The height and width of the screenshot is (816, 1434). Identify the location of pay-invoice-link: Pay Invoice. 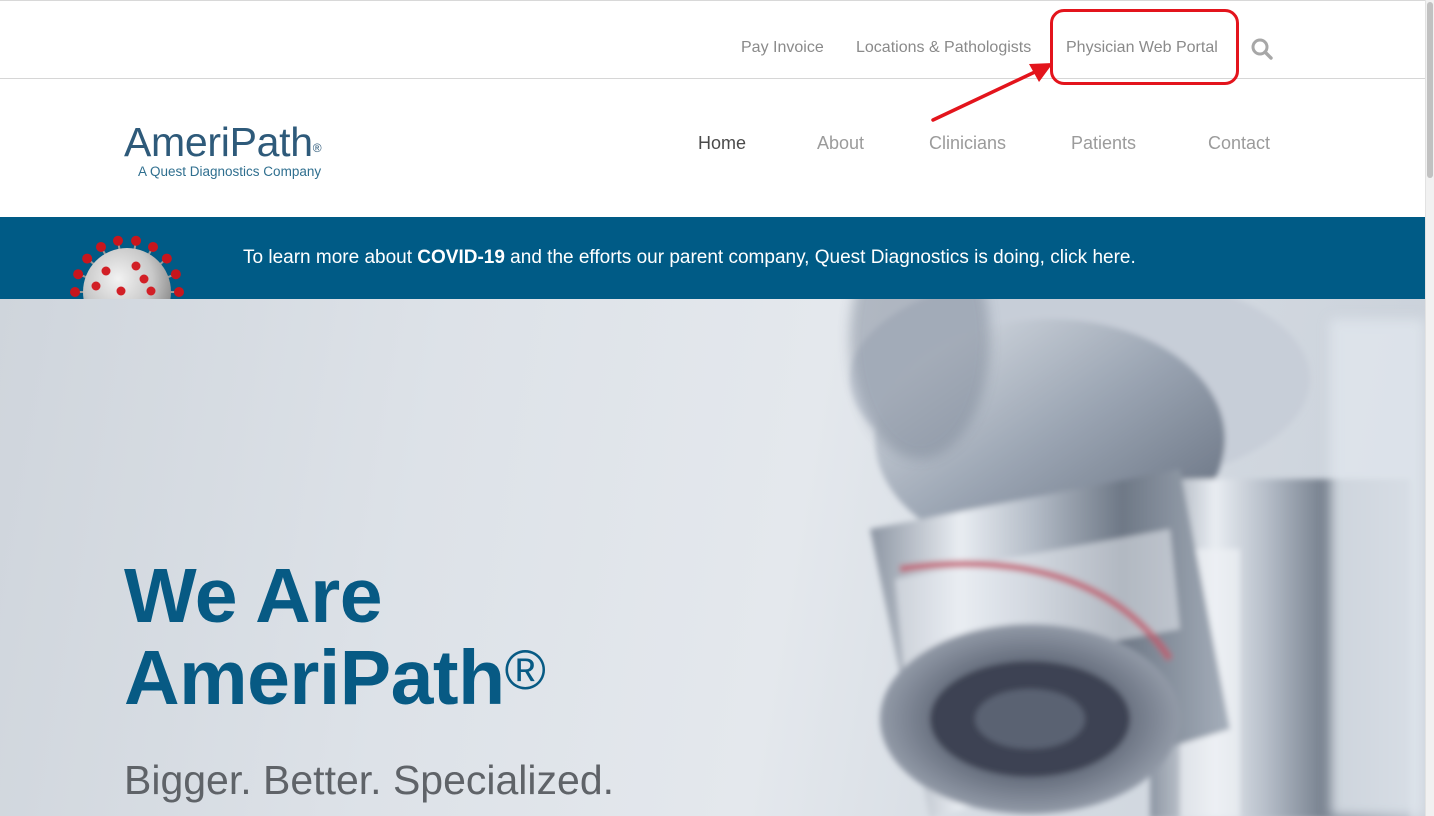
(782, 48).